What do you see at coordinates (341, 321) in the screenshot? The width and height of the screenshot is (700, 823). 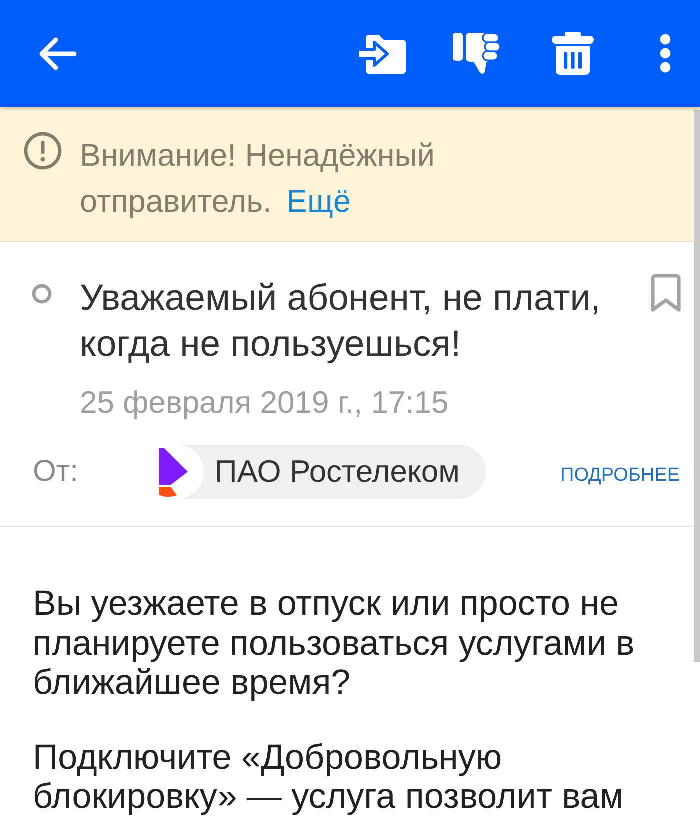 I see `message-subject: Уважаемый абонент, не плати, когда не пользуешься!` at bounding box center [341, 321].